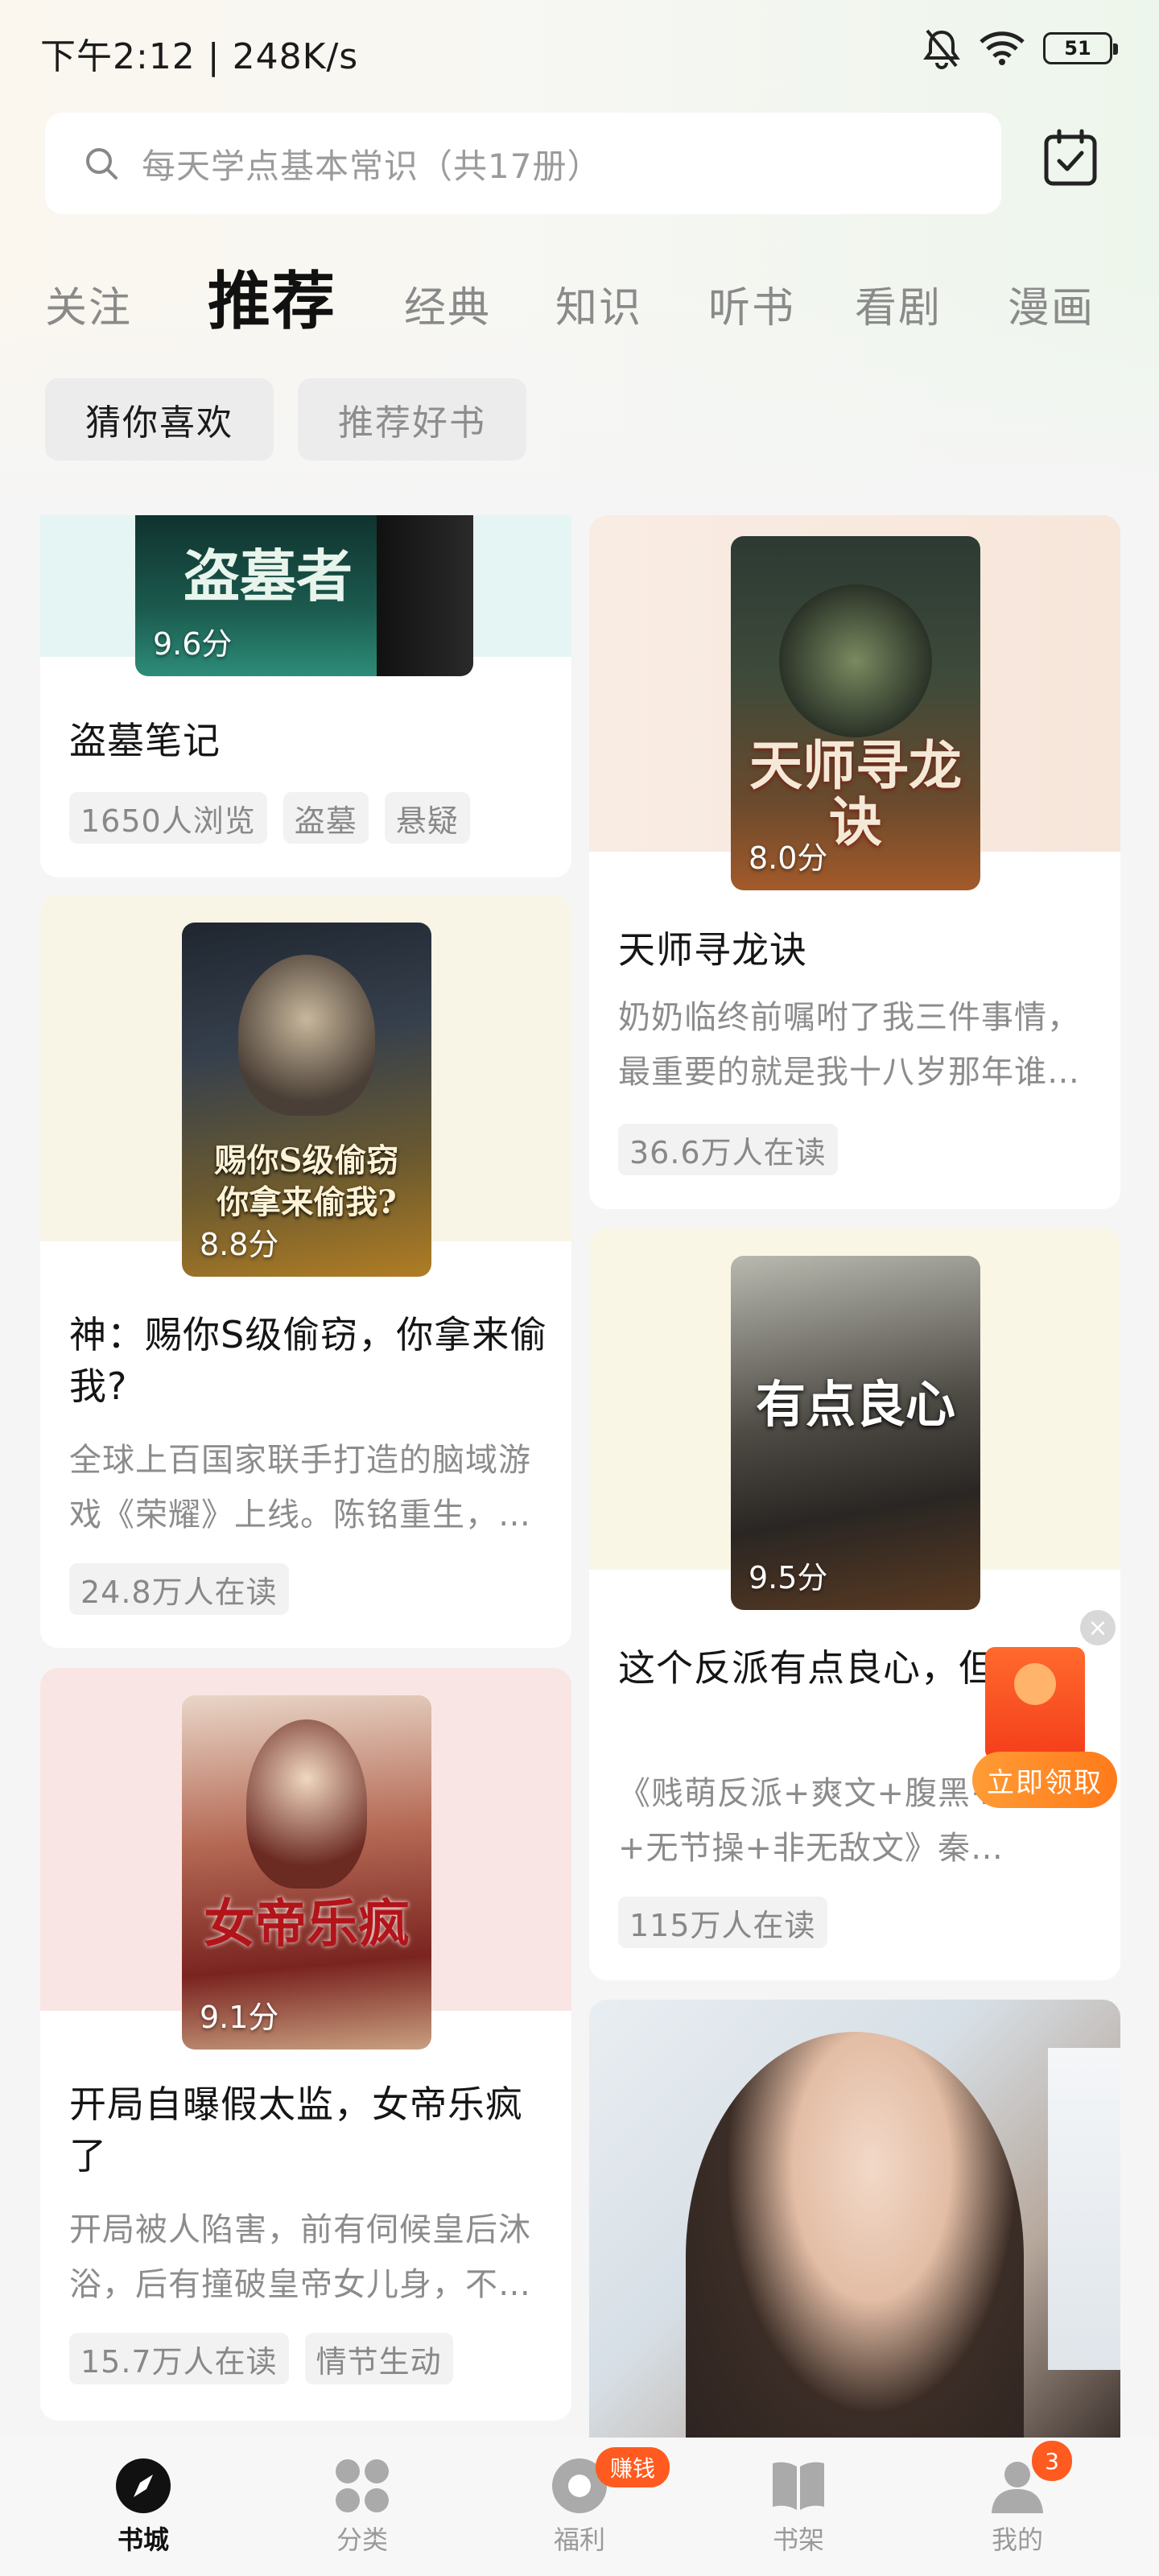  Describe the element at coordinates (1044, 1780) in the screenshot. I see `claim-button: 立即领取` at that location.